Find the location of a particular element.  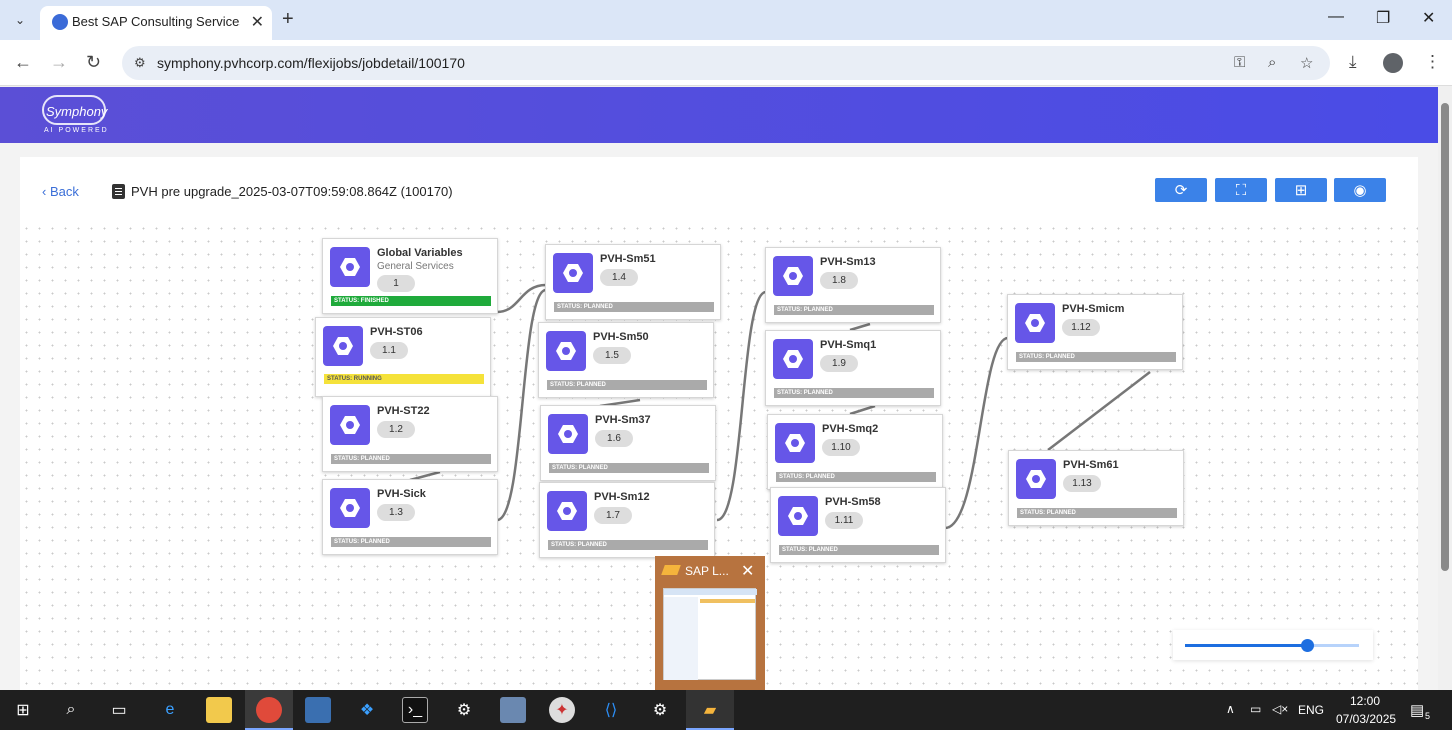

tray-chevron-icon: ∧ is located at coordinates (1230, 709).